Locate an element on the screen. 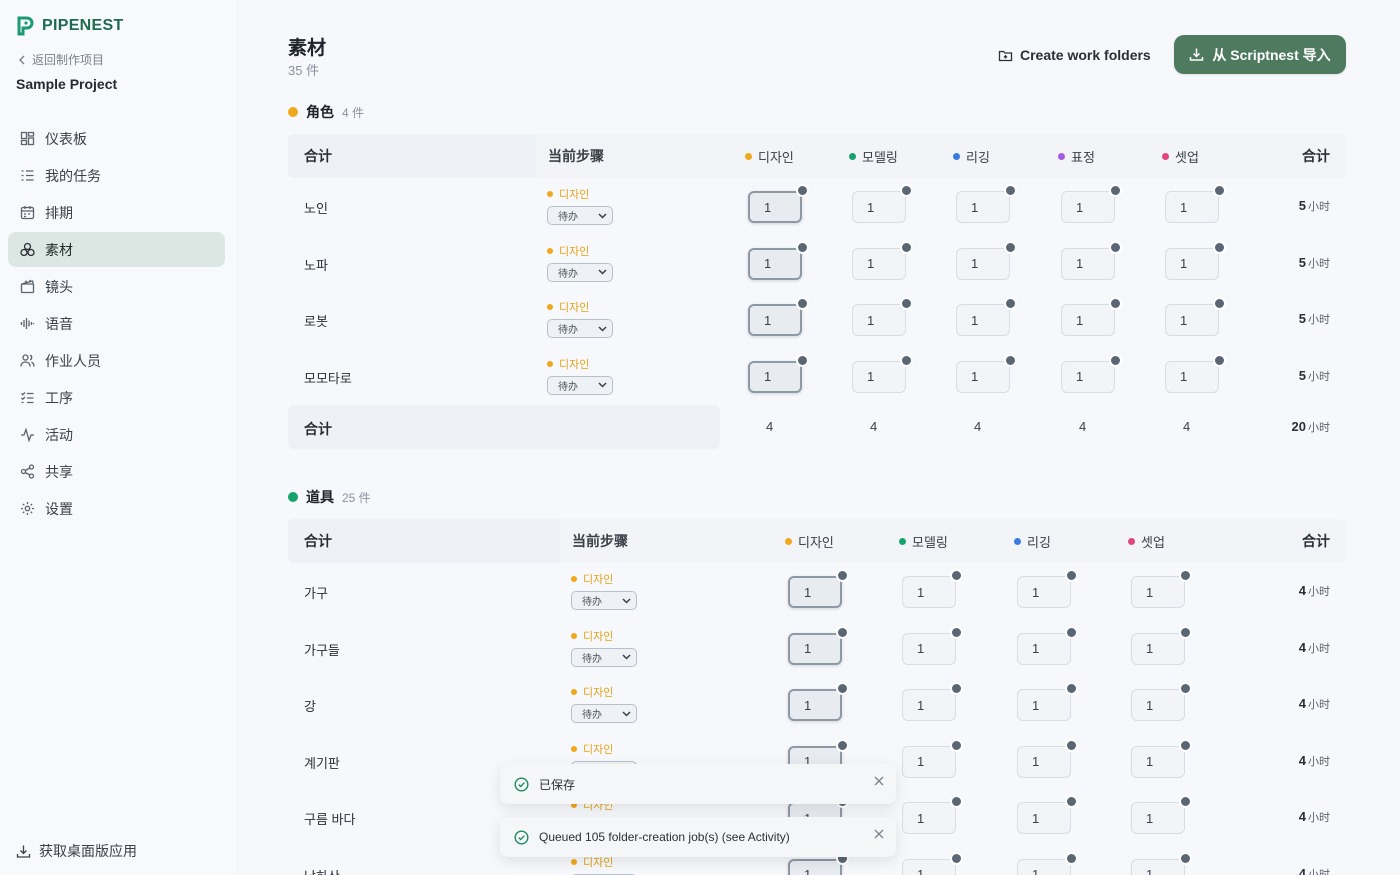 The height and width of the screenshot is (875, 1400). asset-name: 모모타로 is located at coordinates (328, 377).